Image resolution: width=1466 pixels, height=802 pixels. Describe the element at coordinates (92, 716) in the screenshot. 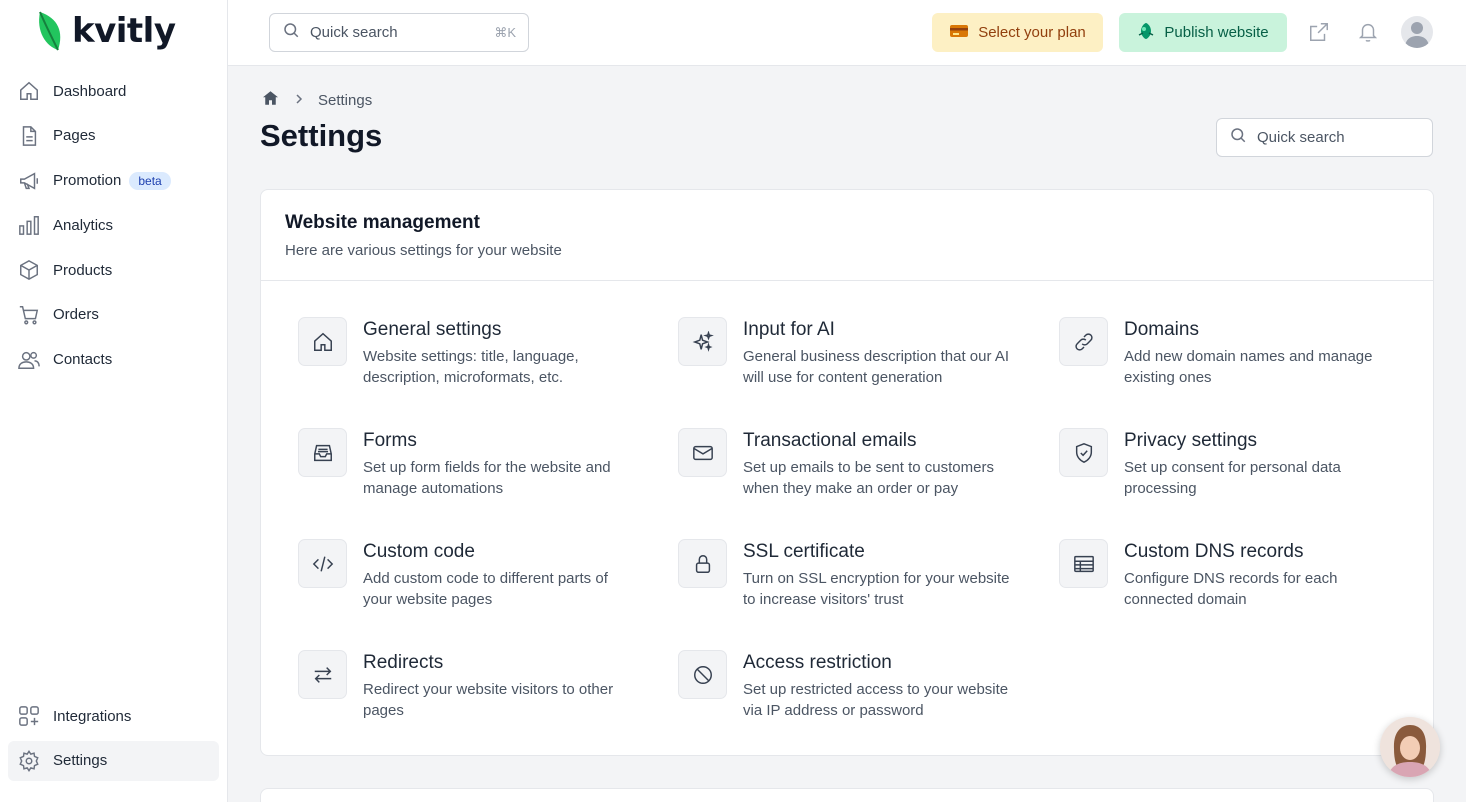

I see `sidebar-item-label: Integrations` at that location.